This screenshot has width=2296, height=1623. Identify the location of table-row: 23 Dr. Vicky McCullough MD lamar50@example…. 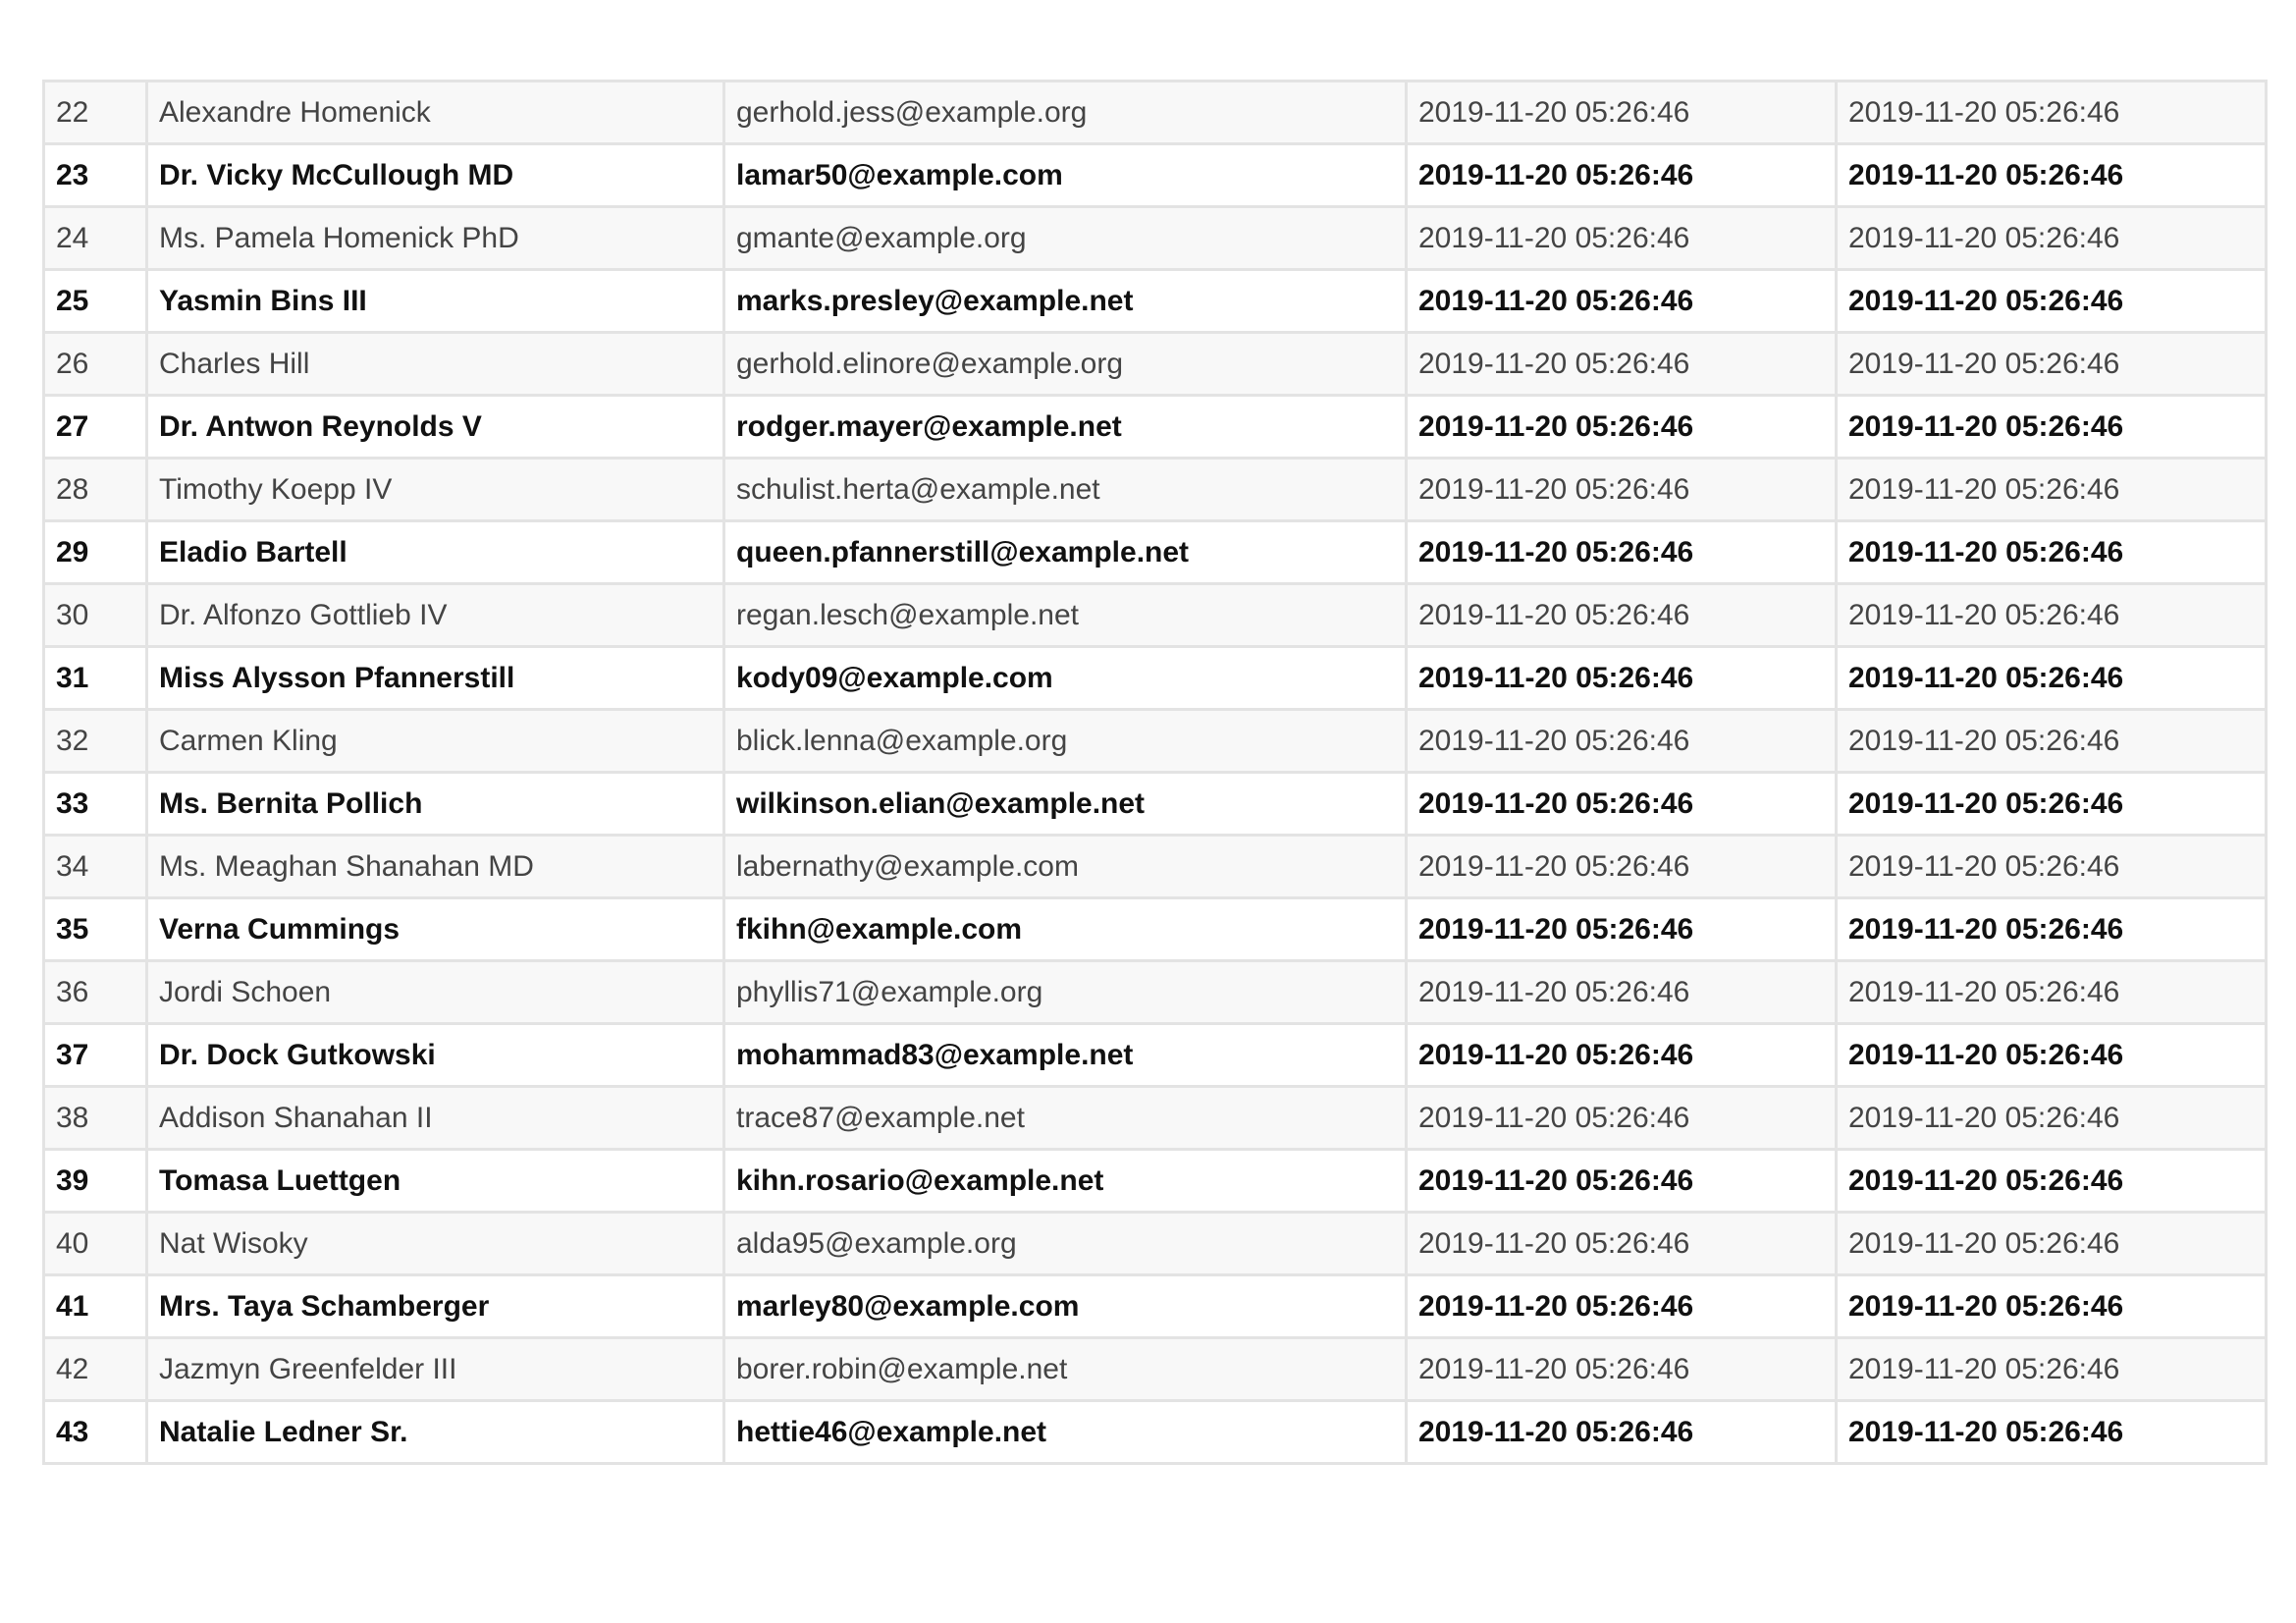
(1155, 175).